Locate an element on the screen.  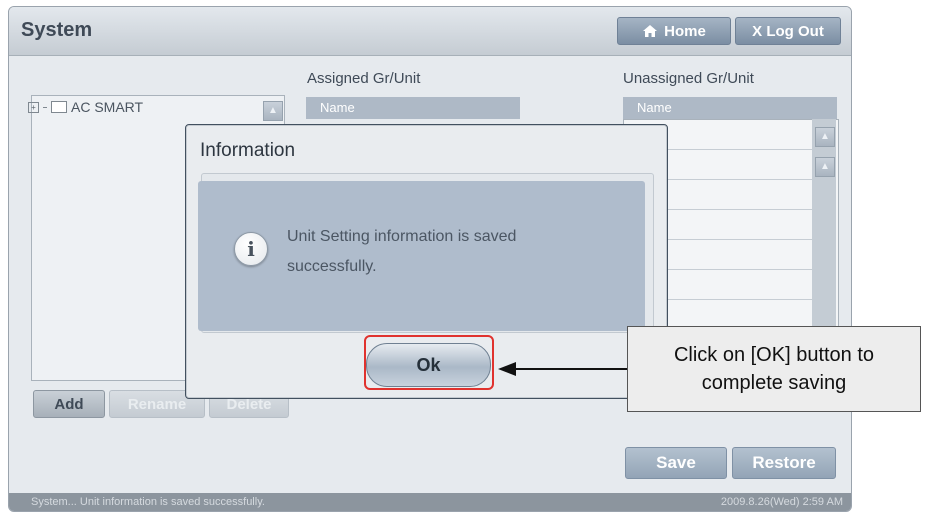
instruction-callout: Click on [OK] button to complete saving is located at coordinates (774, 369).